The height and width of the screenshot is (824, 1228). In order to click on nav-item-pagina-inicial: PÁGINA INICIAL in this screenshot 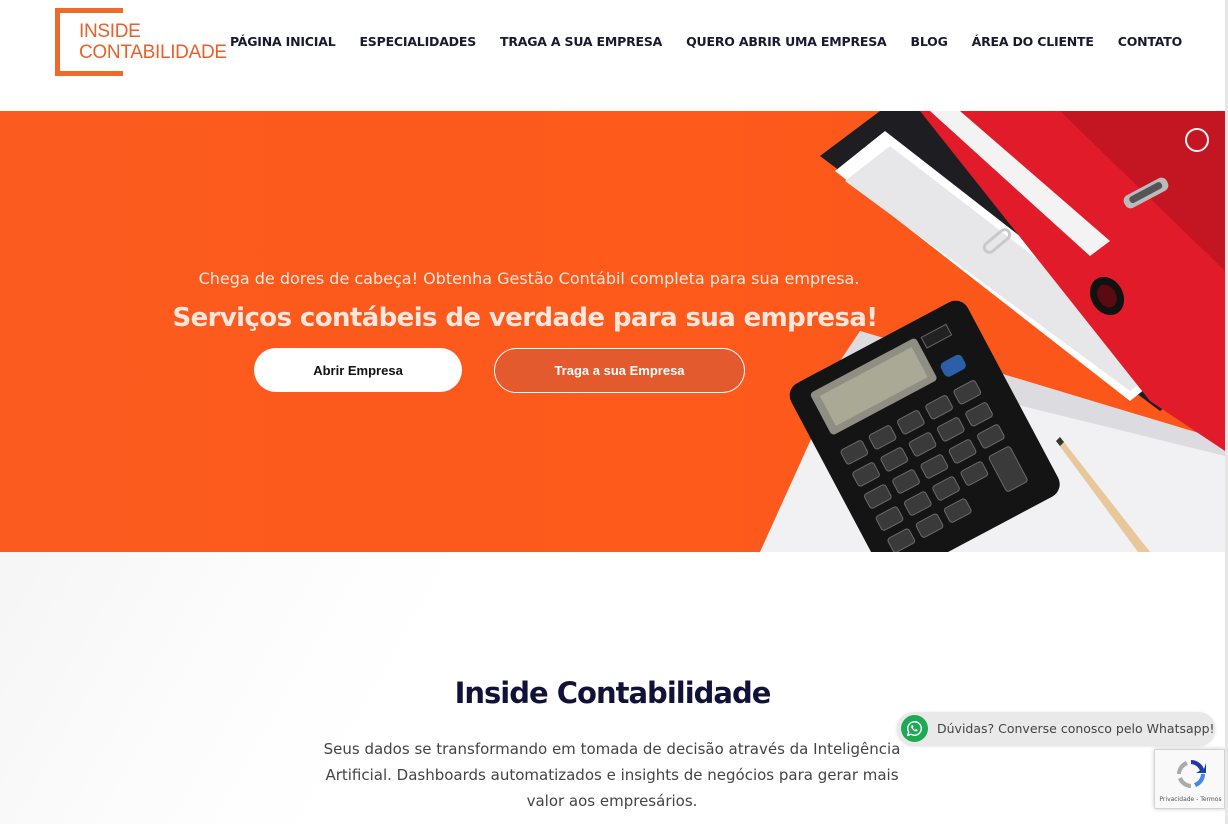, I will do `click(283, 41)`.